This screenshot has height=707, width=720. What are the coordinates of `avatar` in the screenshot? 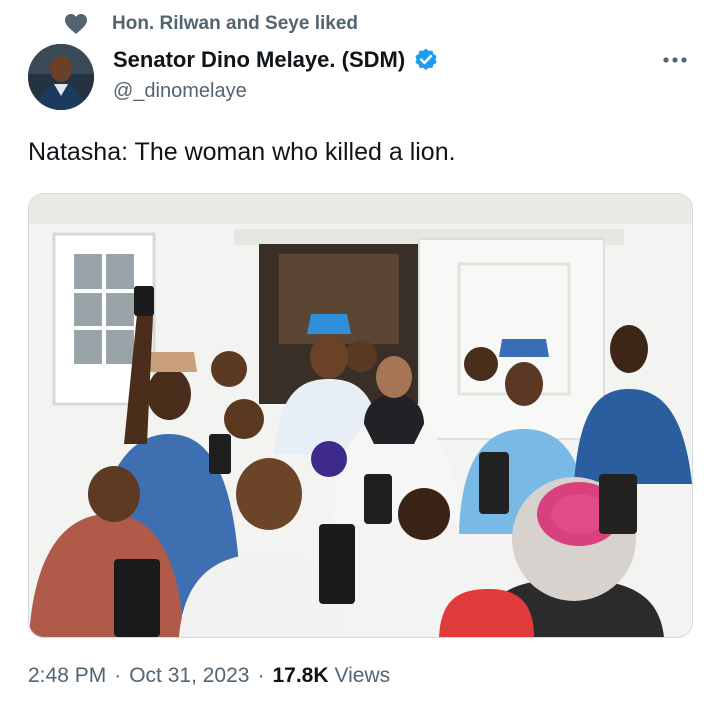 It's located at (61, 77).